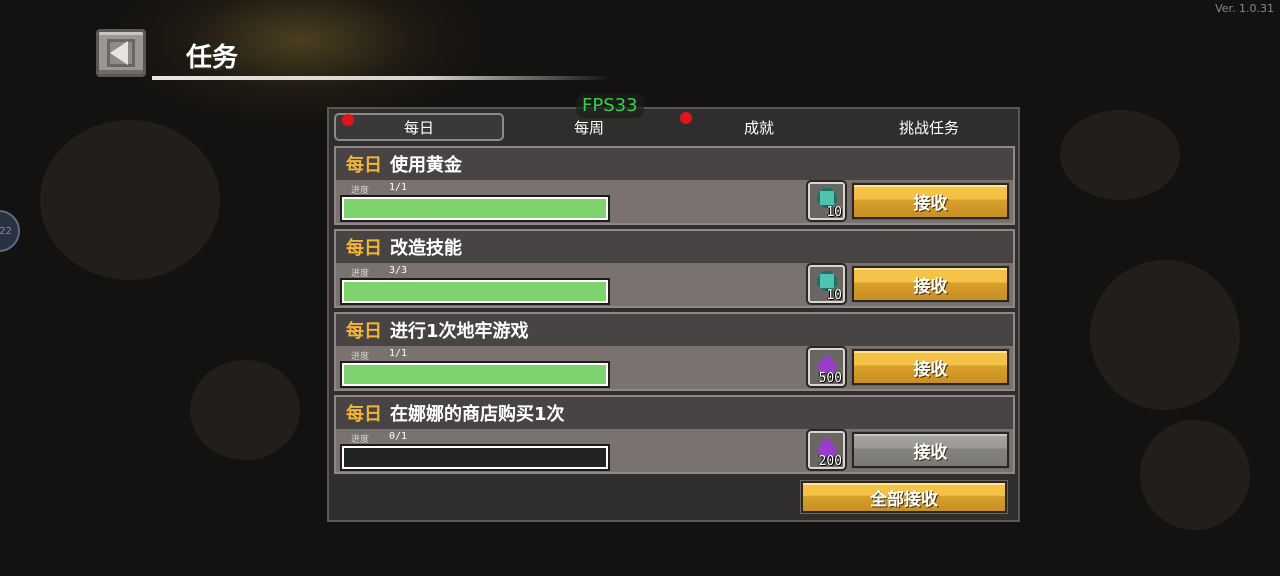  Describe the element at coordinates (610, 106) in the screenshot. I see `fps-counter: FPS33` at that location.